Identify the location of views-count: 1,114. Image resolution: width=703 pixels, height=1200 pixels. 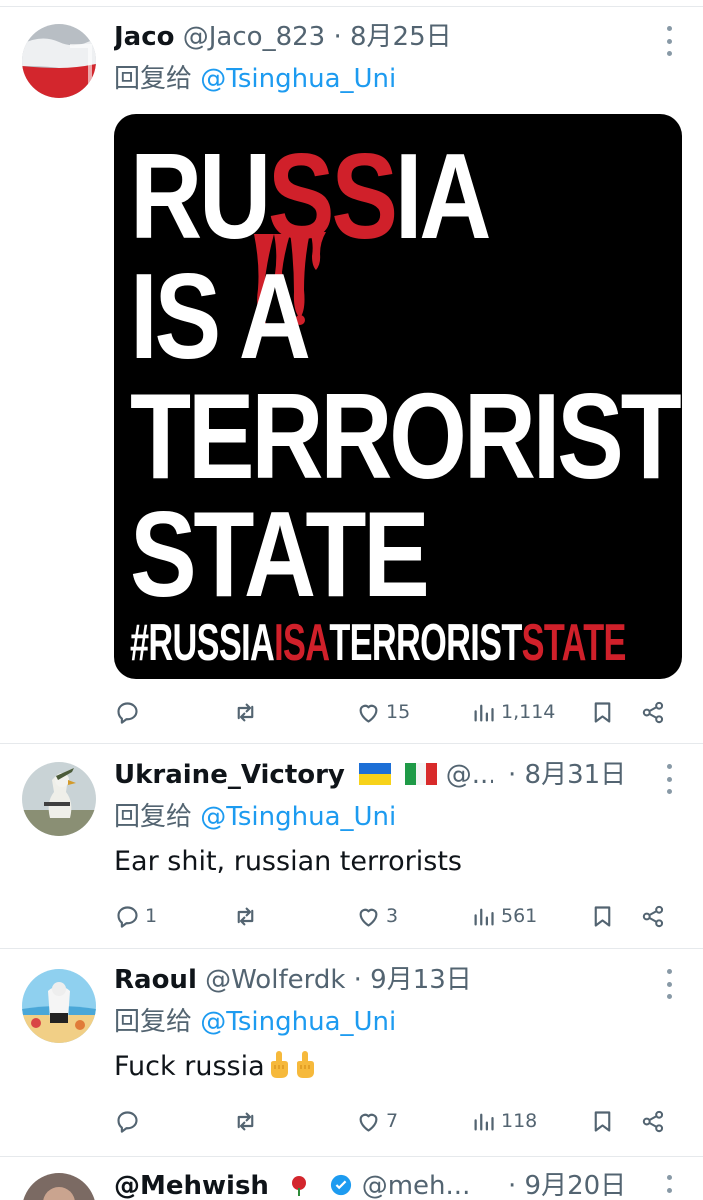
(528, 712).